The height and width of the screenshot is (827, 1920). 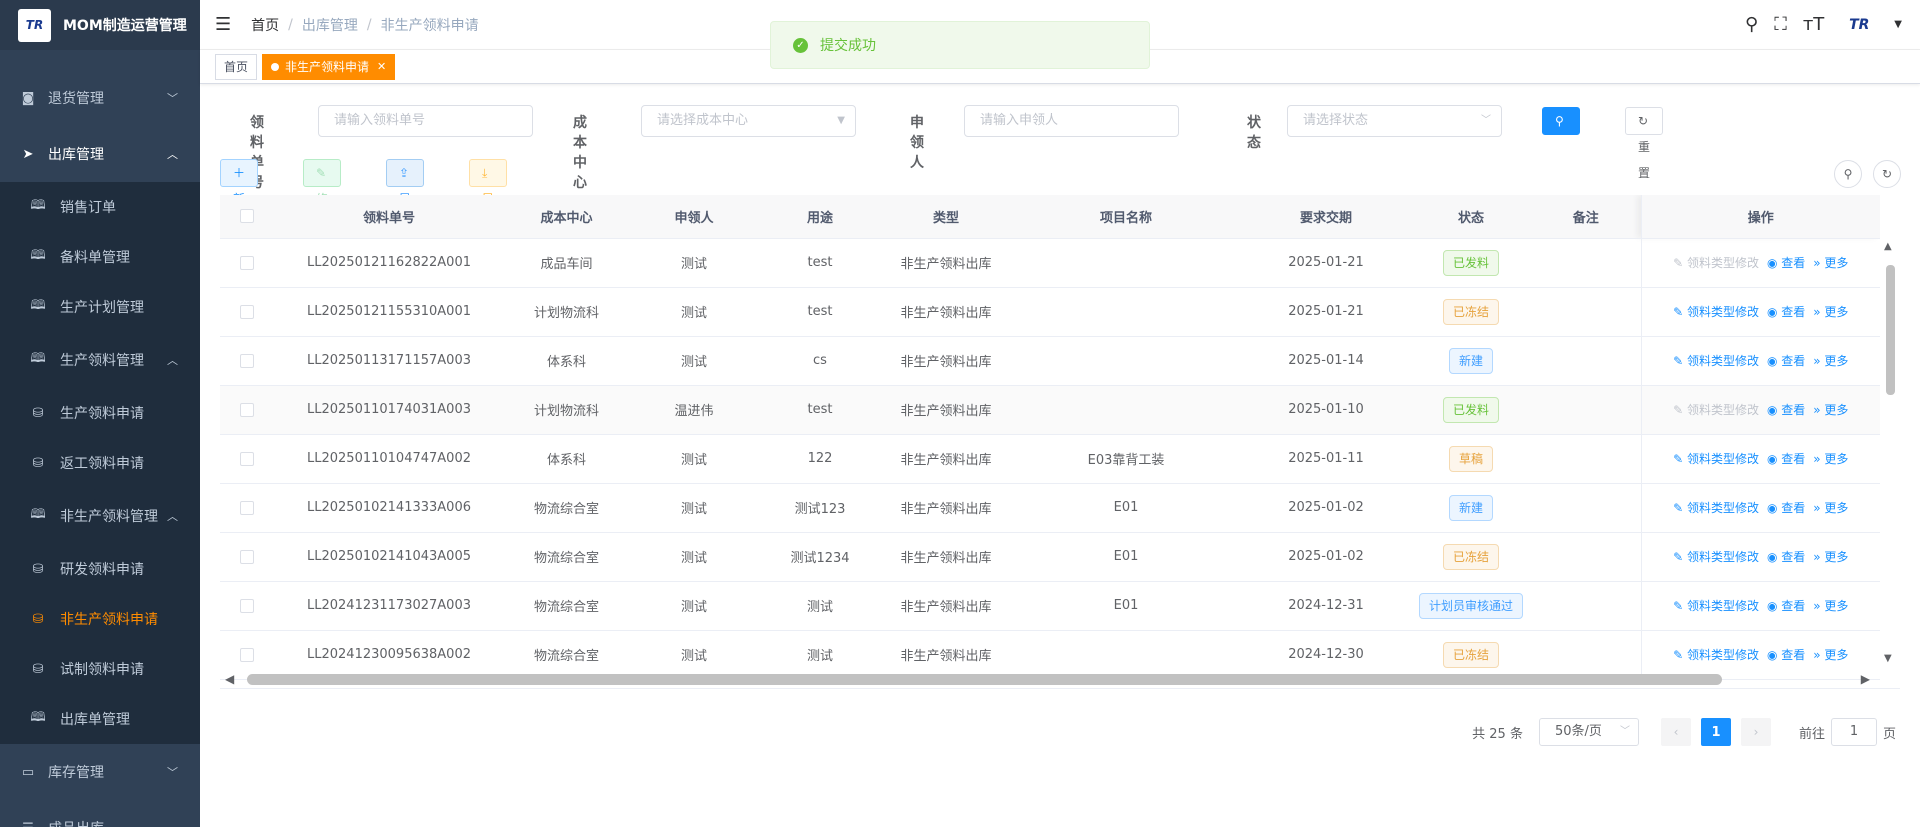 I want to click on refresh-button: ↻, so click(x=1887, y=174).